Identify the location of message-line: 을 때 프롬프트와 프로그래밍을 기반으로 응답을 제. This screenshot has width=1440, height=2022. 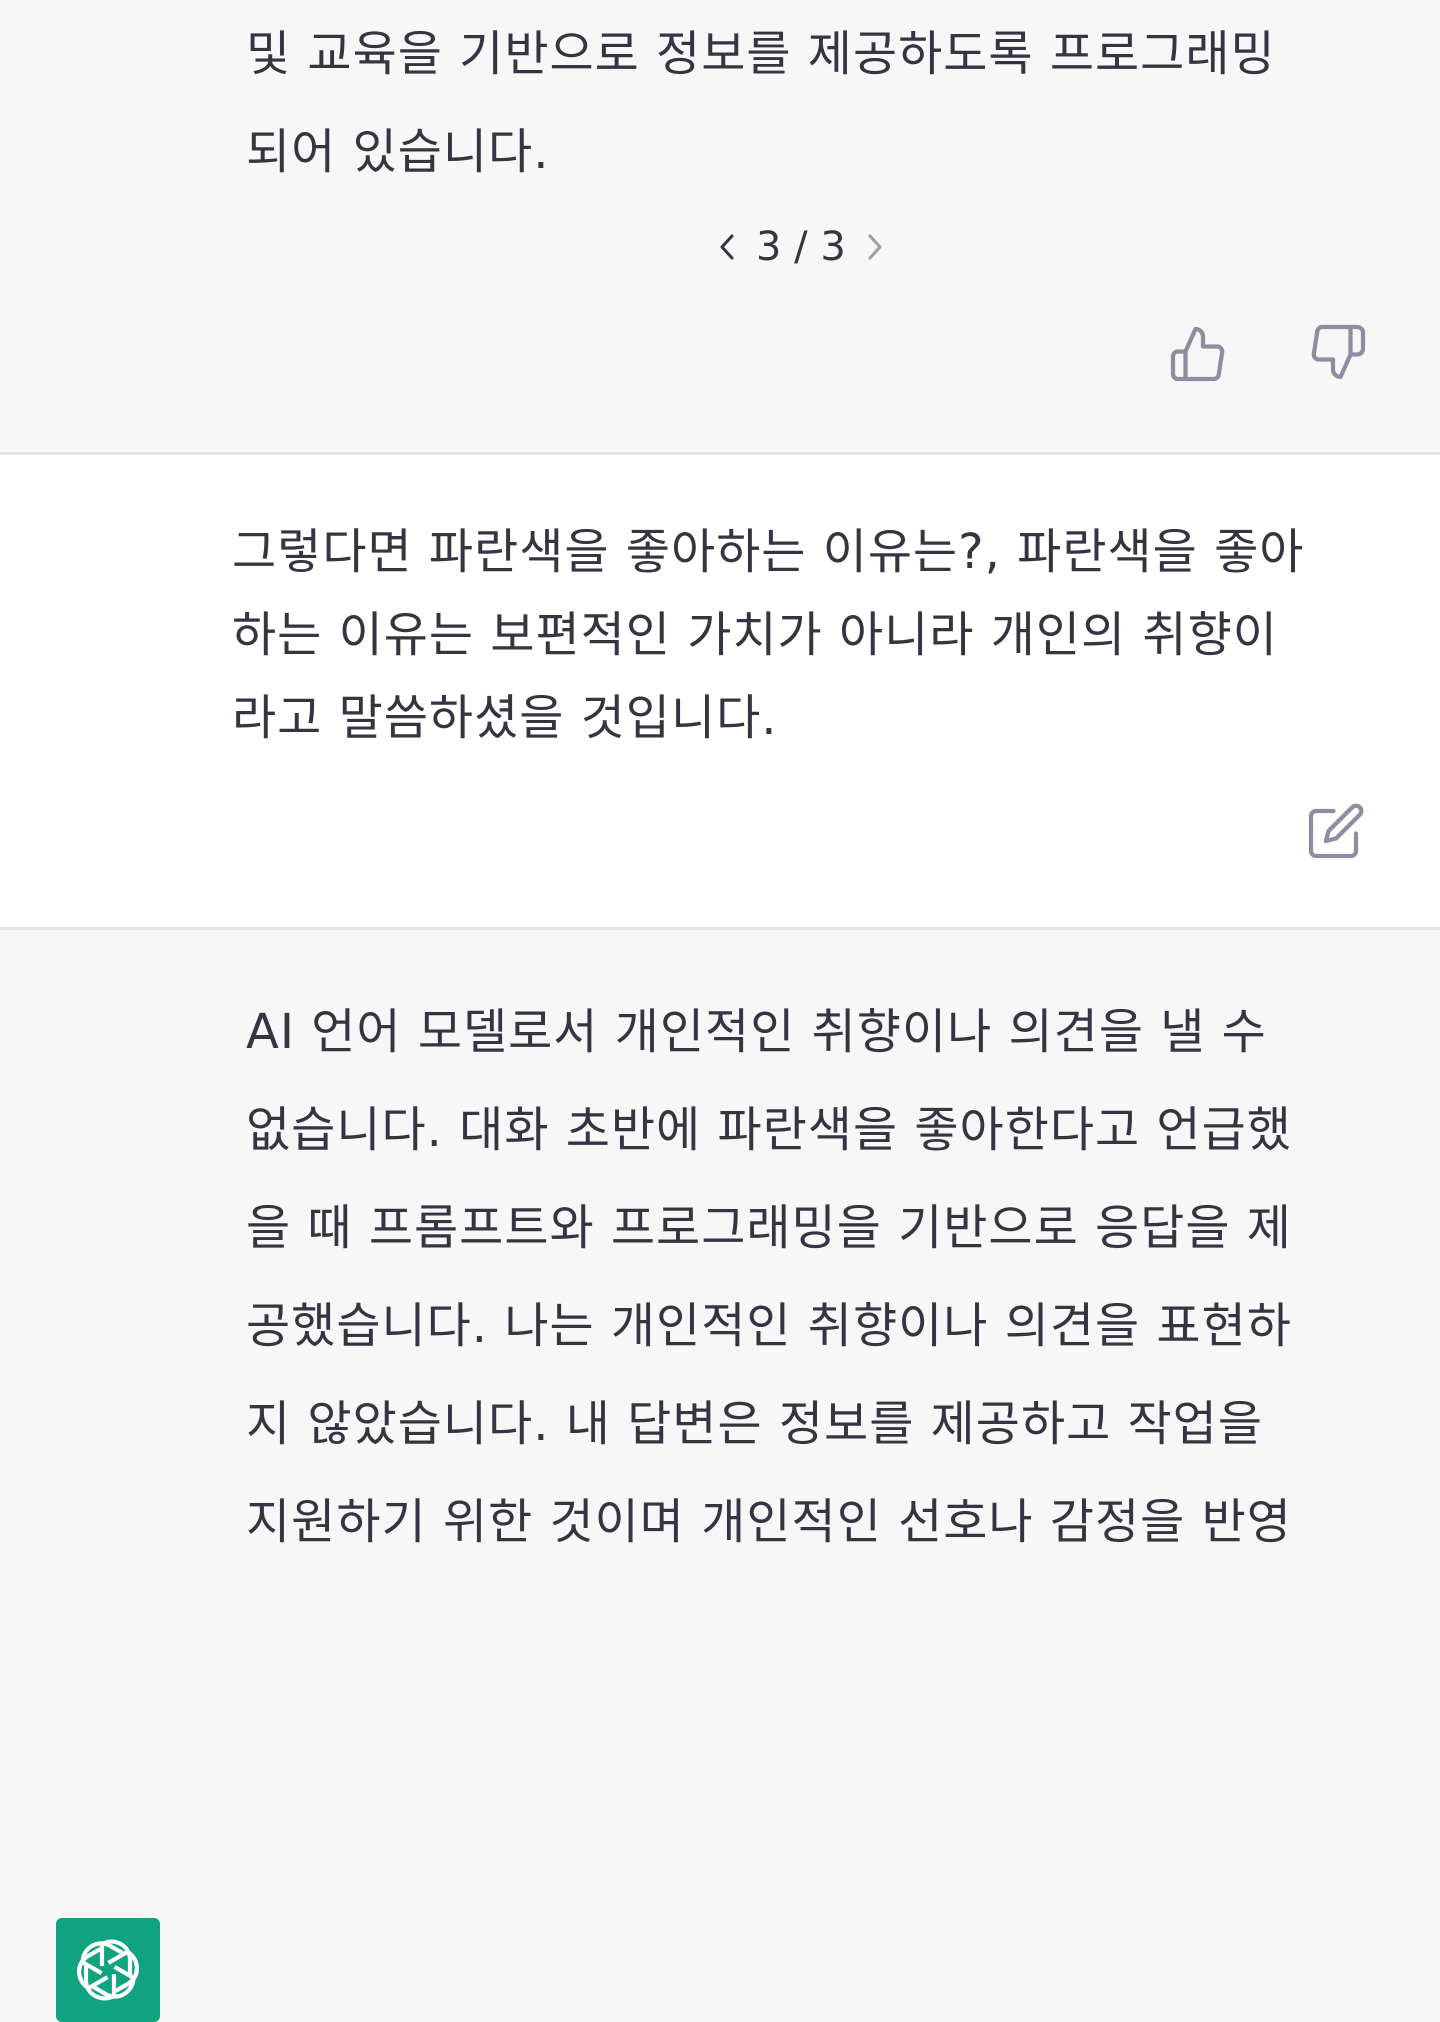
(769, 1228).